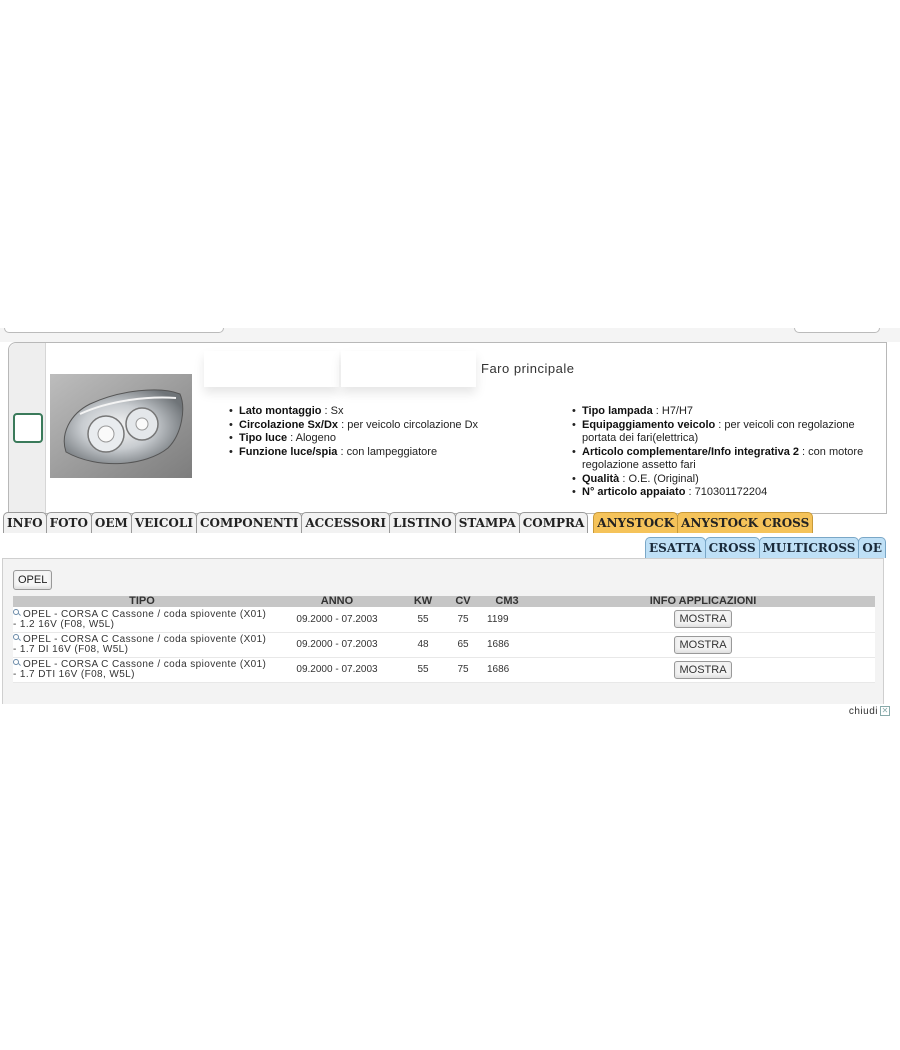 The width and height of the screenshot is (900, 1050). What do you see at coordinates (389, 453) in the screenshot?
I see `spec-item: Funzione luce/spia : con lampeggiatore` at bounding box center [389, 453].